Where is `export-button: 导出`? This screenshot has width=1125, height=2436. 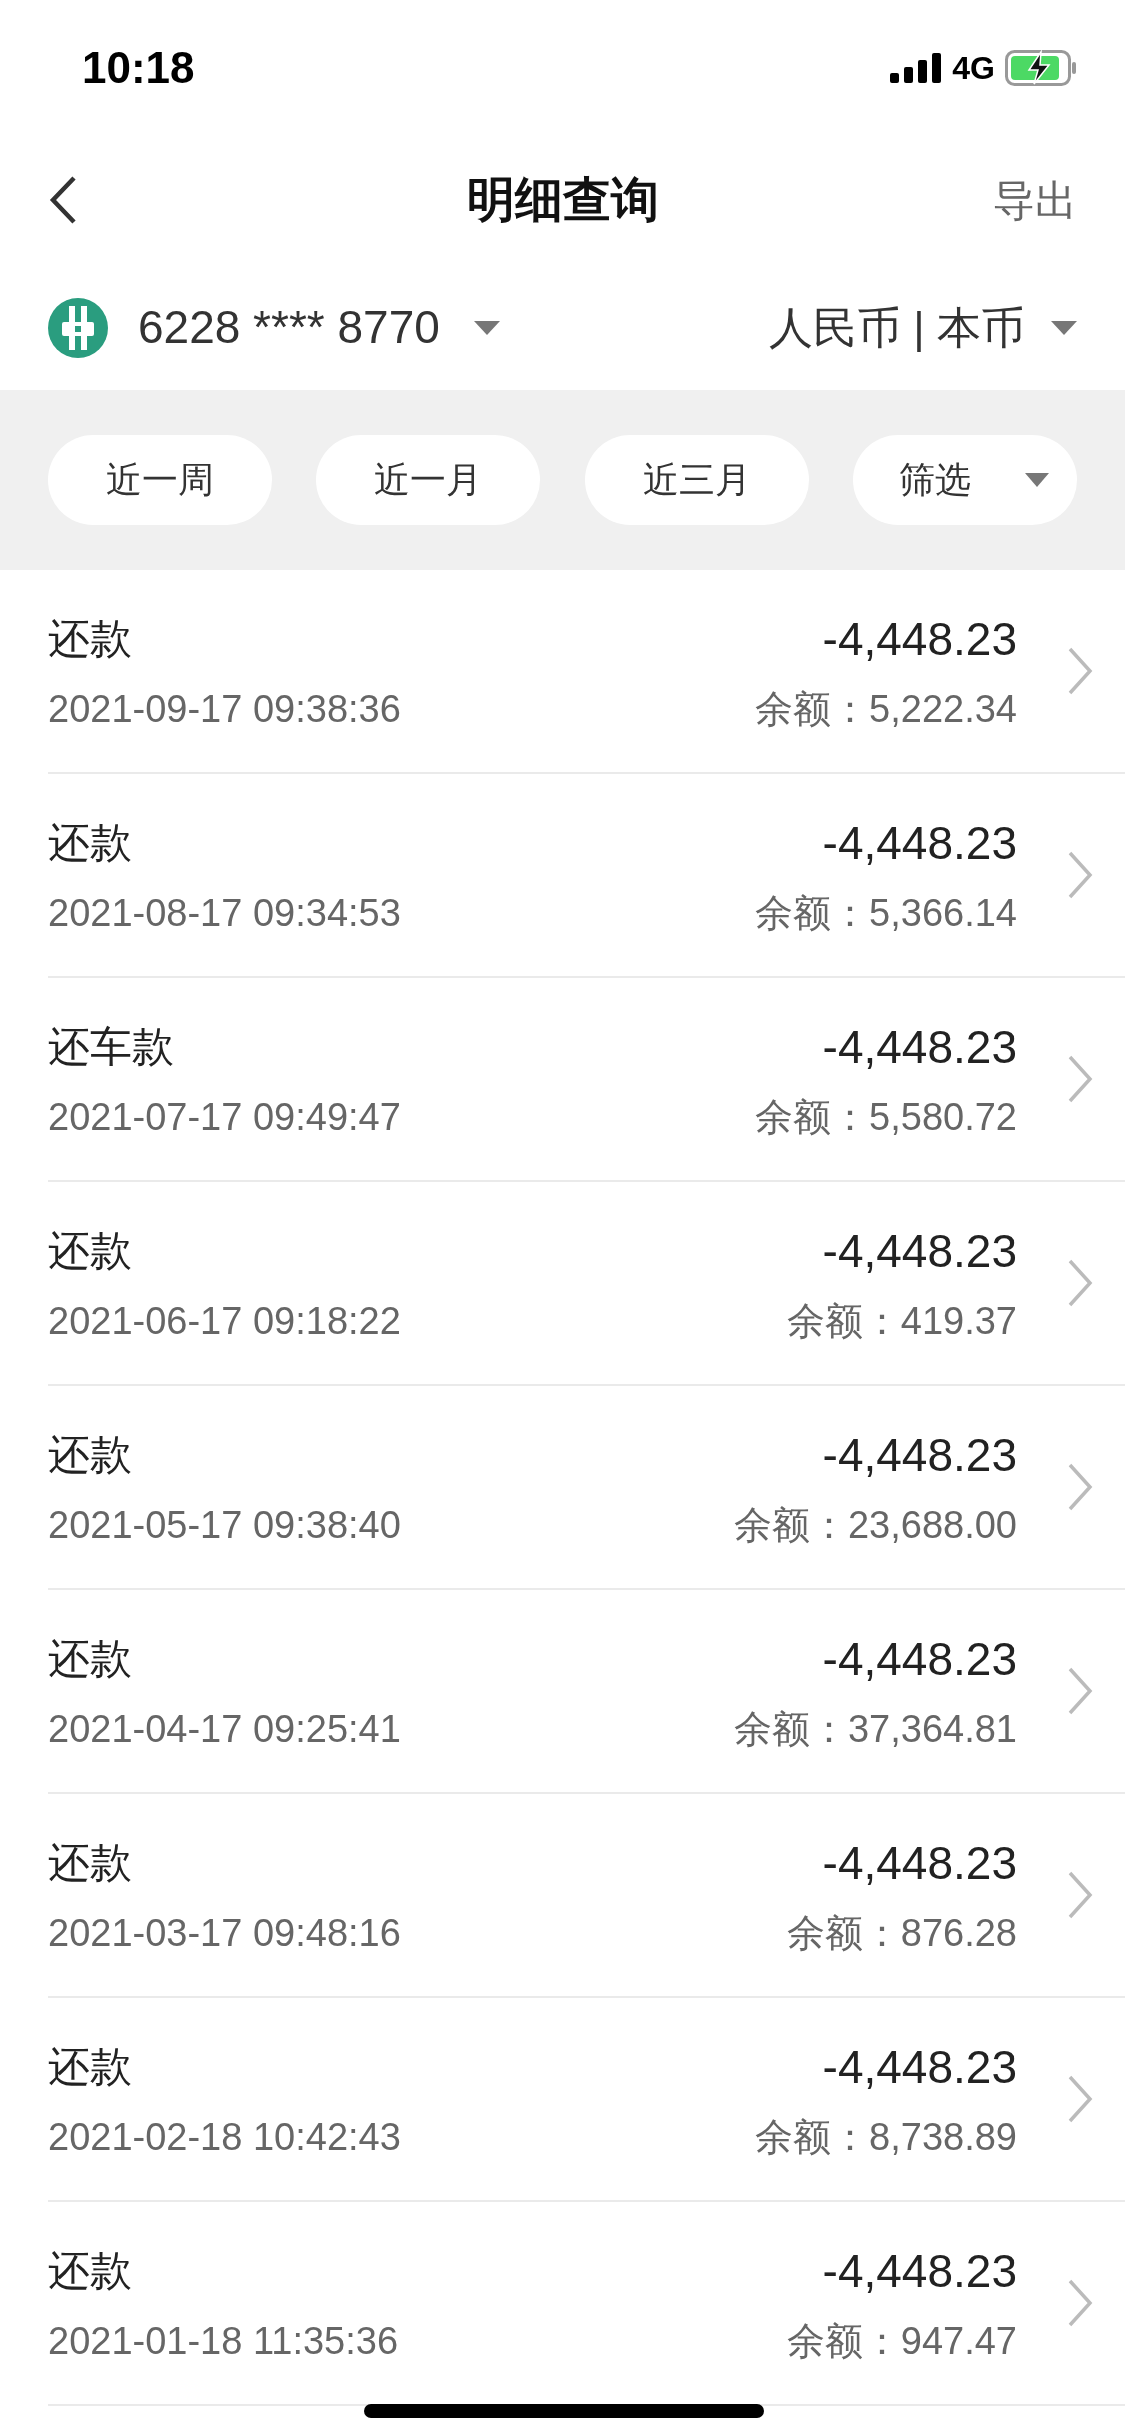
export-button: 导出 is located at coordinates (1035, 200).